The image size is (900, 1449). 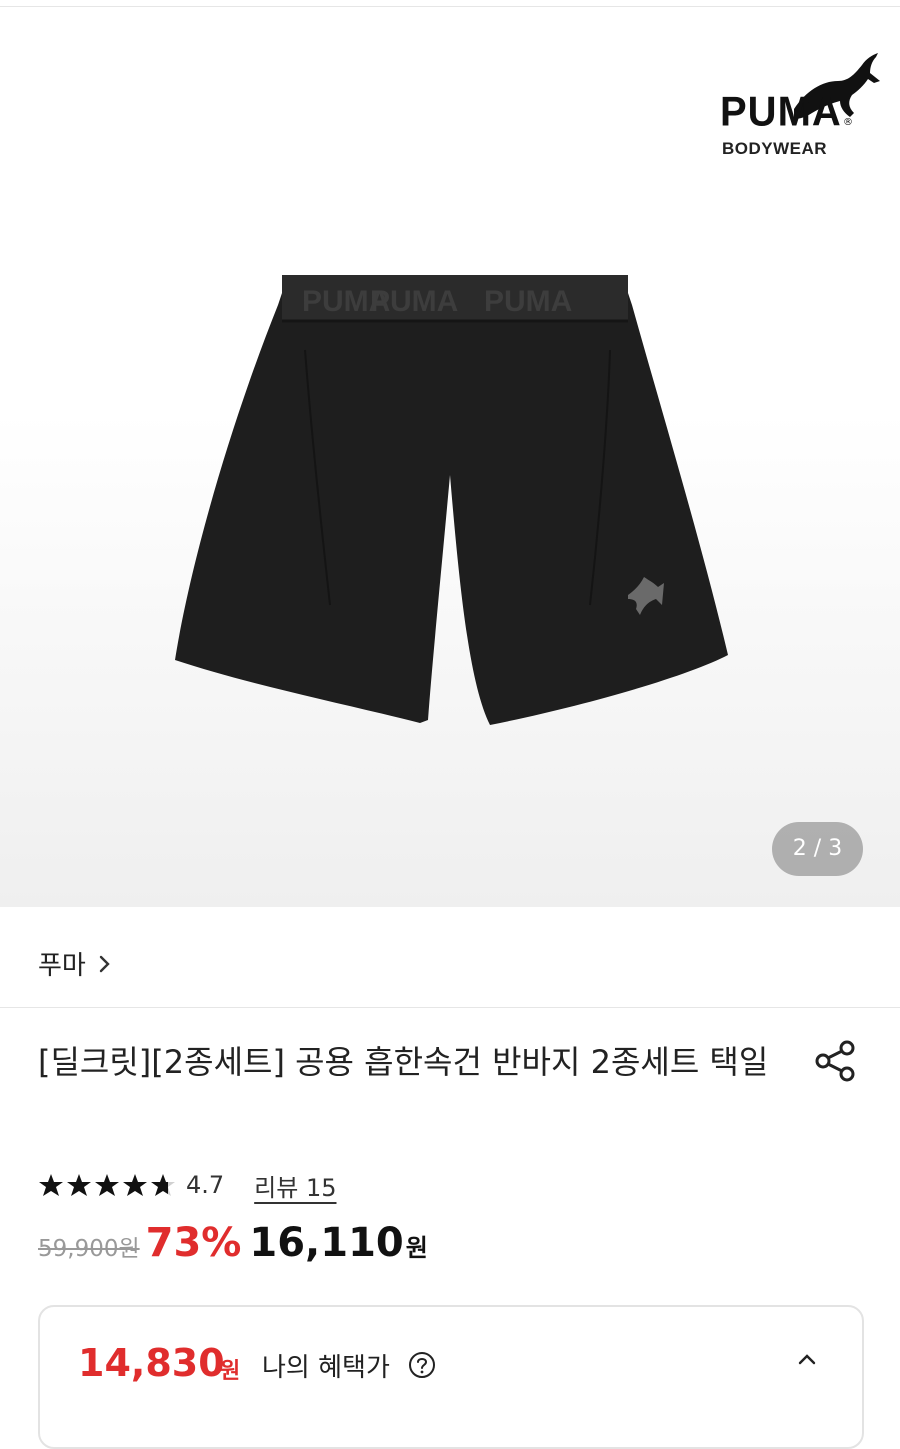 I want to click on benefit-price-panel: 14,830 원 나의 혜택가, so click(x=451, y=1377).